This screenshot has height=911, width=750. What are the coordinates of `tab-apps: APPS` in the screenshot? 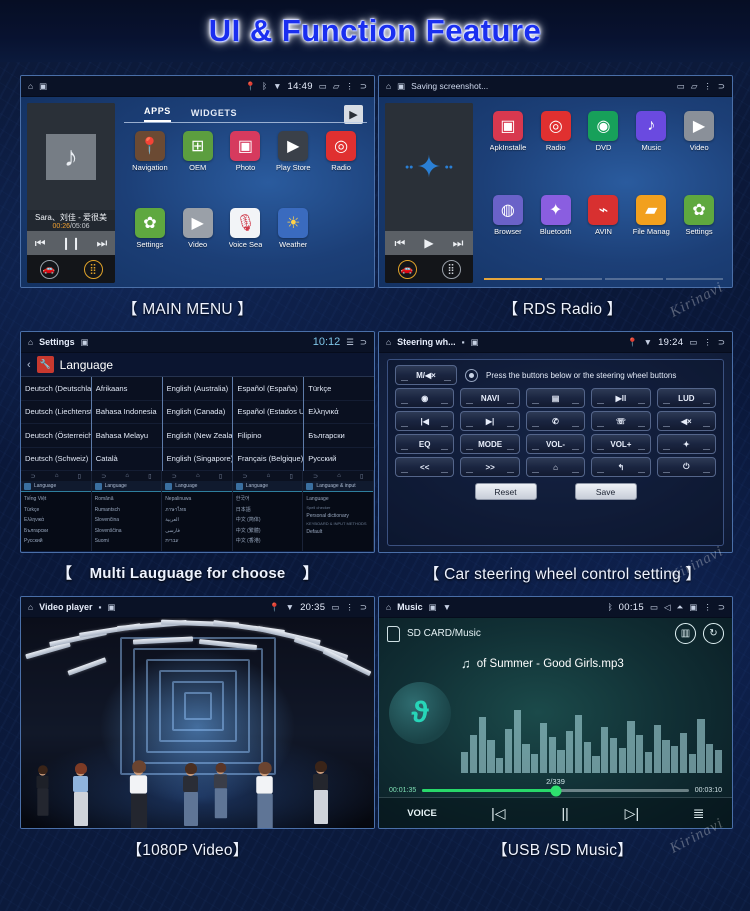 It's located at (157, 114).